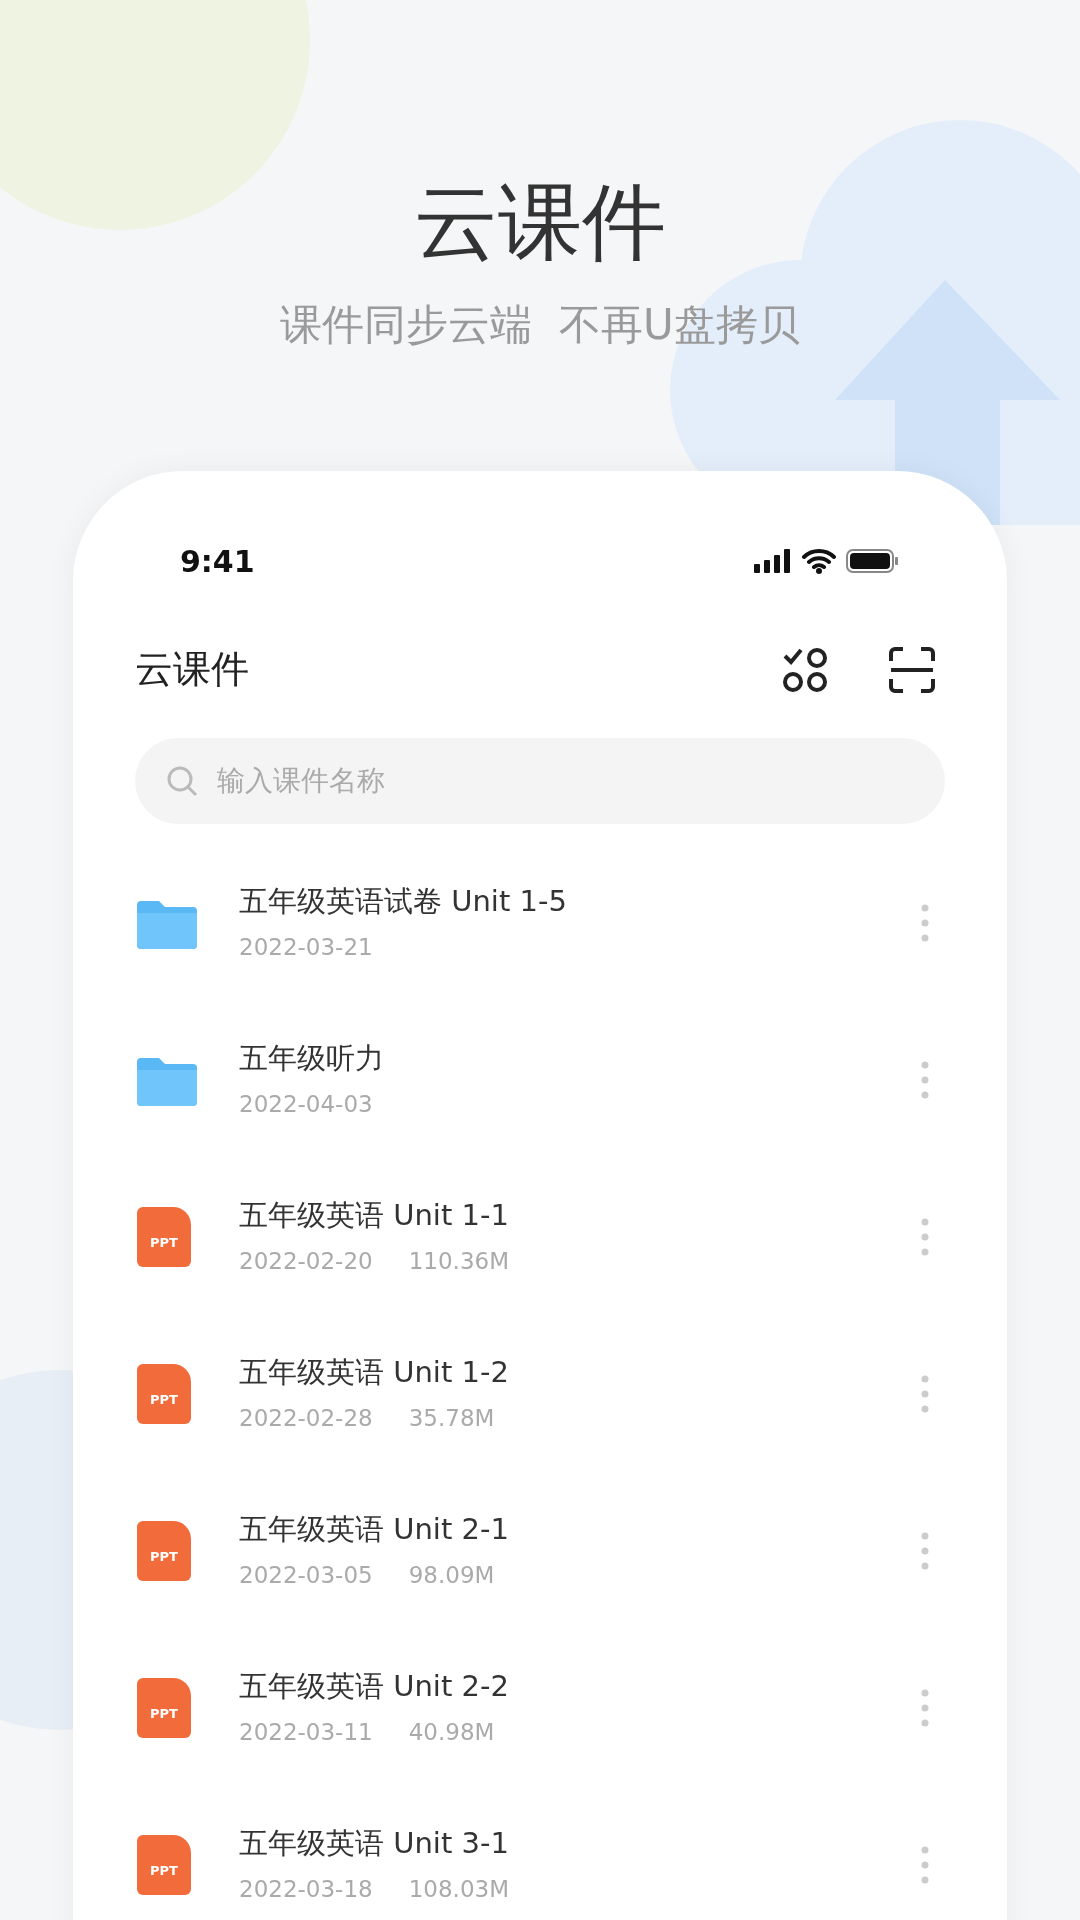 The width and height of the screenshot is (1080, 1920). What do you see at coordinates (306, 947) in the screenshot?
I see `file-date: 2022-03-21` at bounding box center [306, 947].